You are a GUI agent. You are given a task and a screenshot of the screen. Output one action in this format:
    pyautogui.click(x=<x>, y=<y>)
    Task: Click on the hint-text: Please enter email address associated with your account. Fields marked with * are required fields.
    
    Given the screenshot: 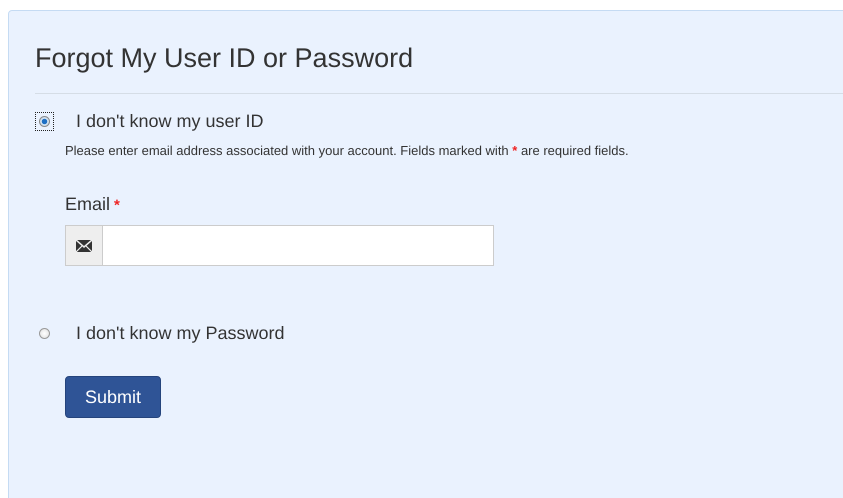 What is the action you would take?
    pyautogui.click(x=347, y=151)
    